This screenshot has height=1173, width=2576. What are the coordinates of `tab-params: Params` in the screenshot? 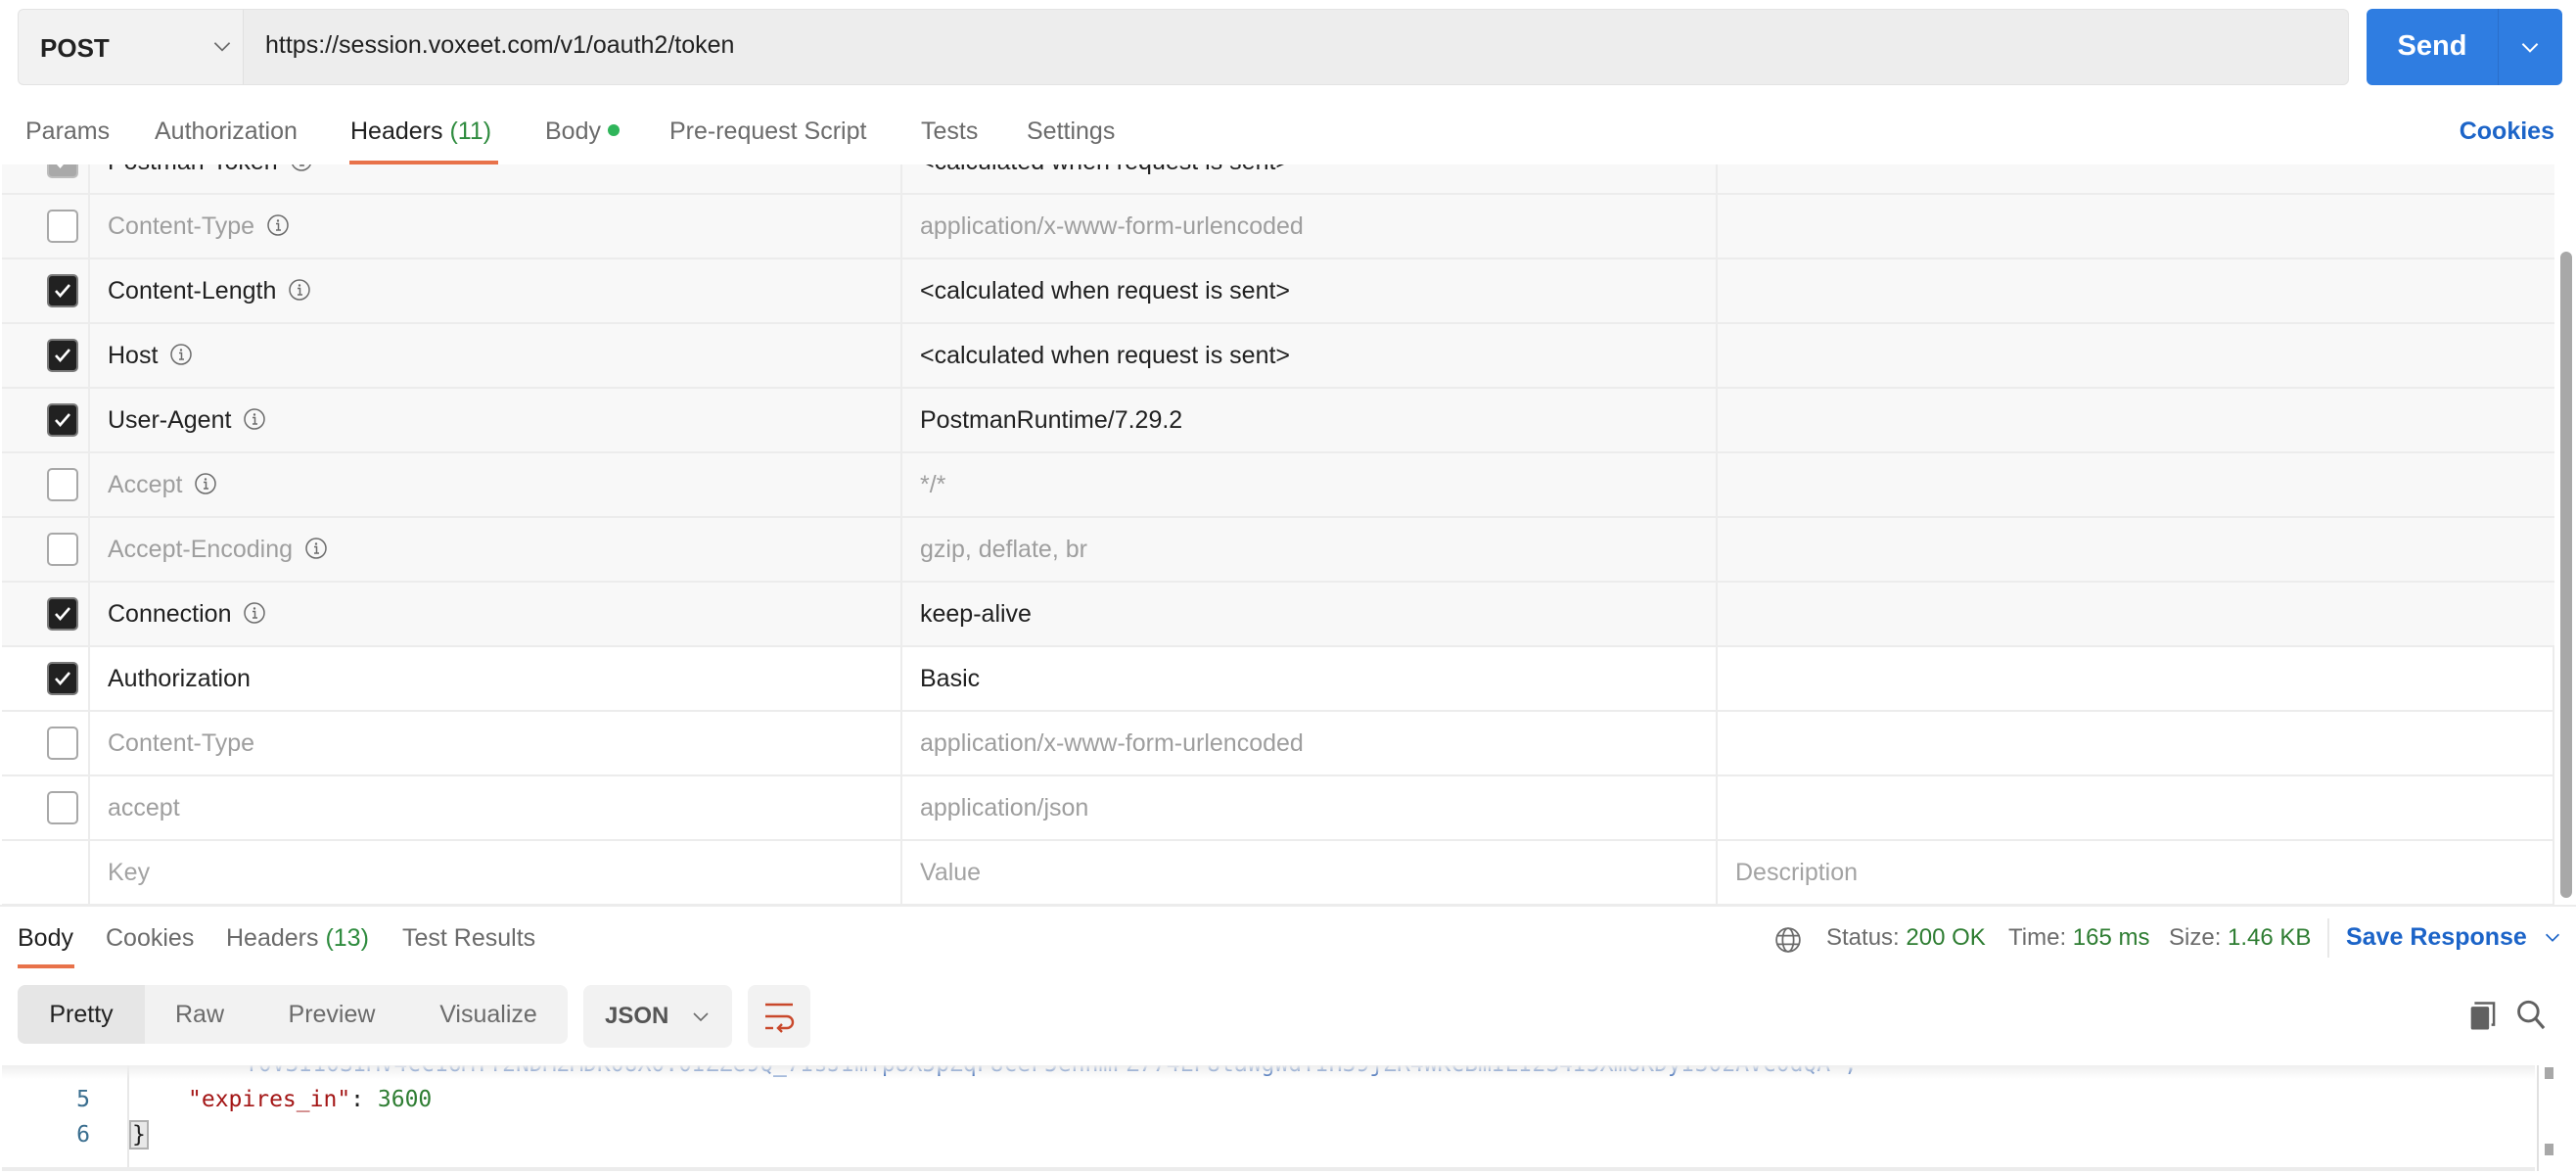 It's located at (67, 132).